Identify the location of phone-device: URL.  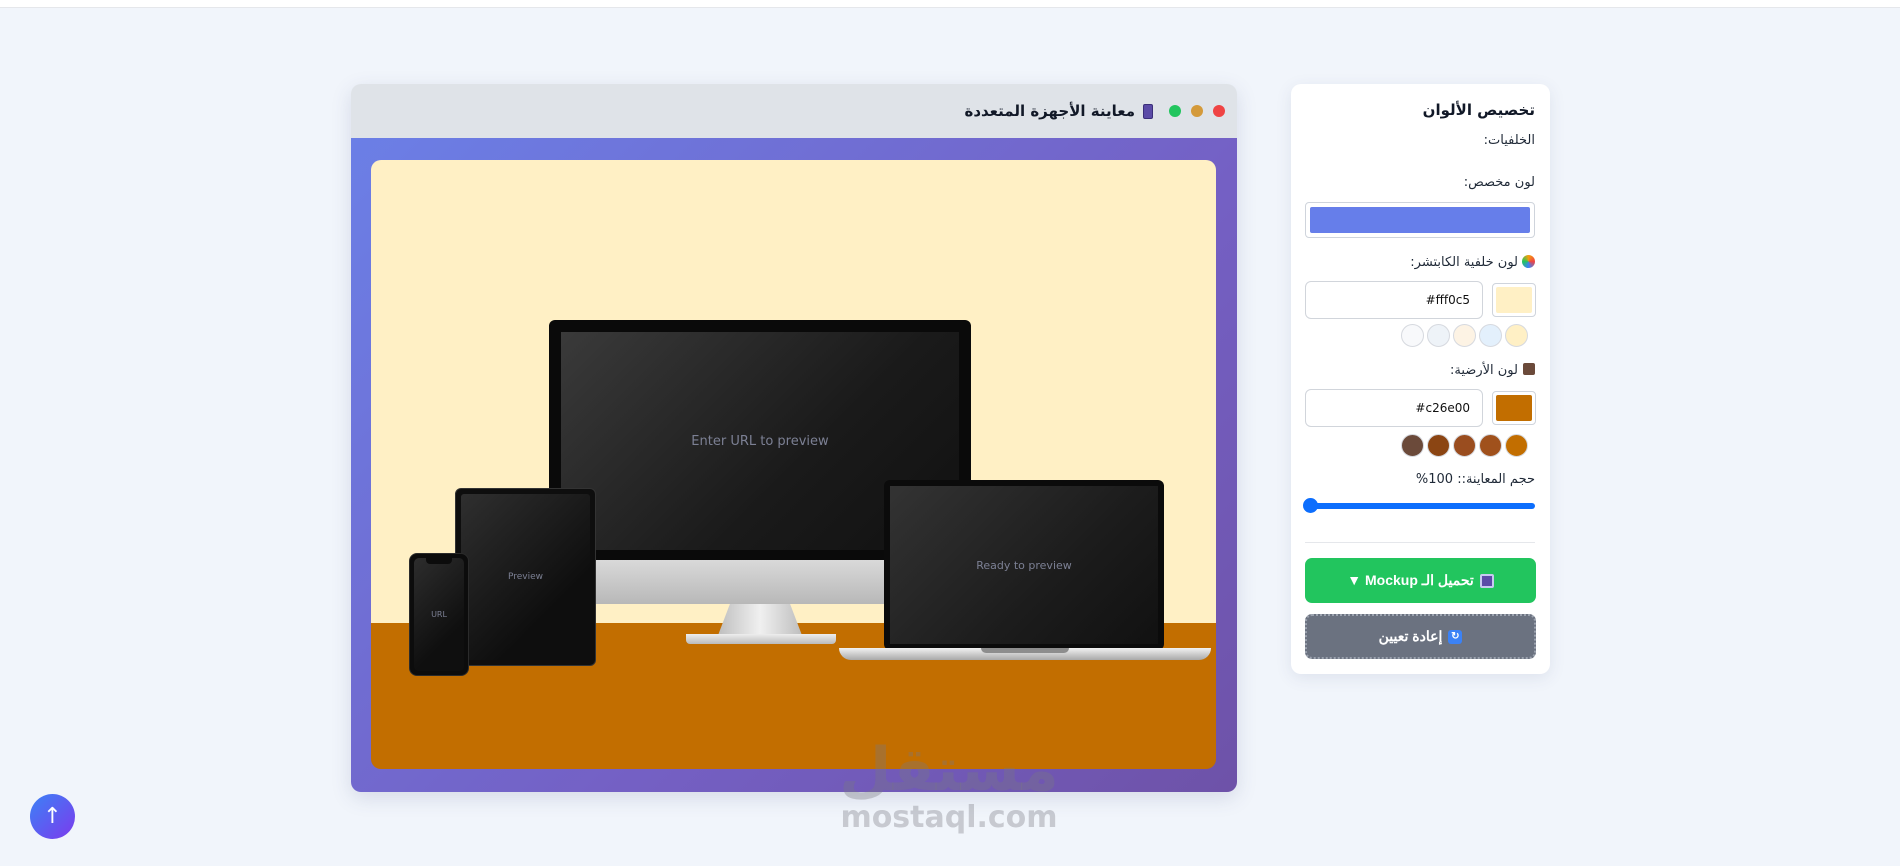
(439, 614).